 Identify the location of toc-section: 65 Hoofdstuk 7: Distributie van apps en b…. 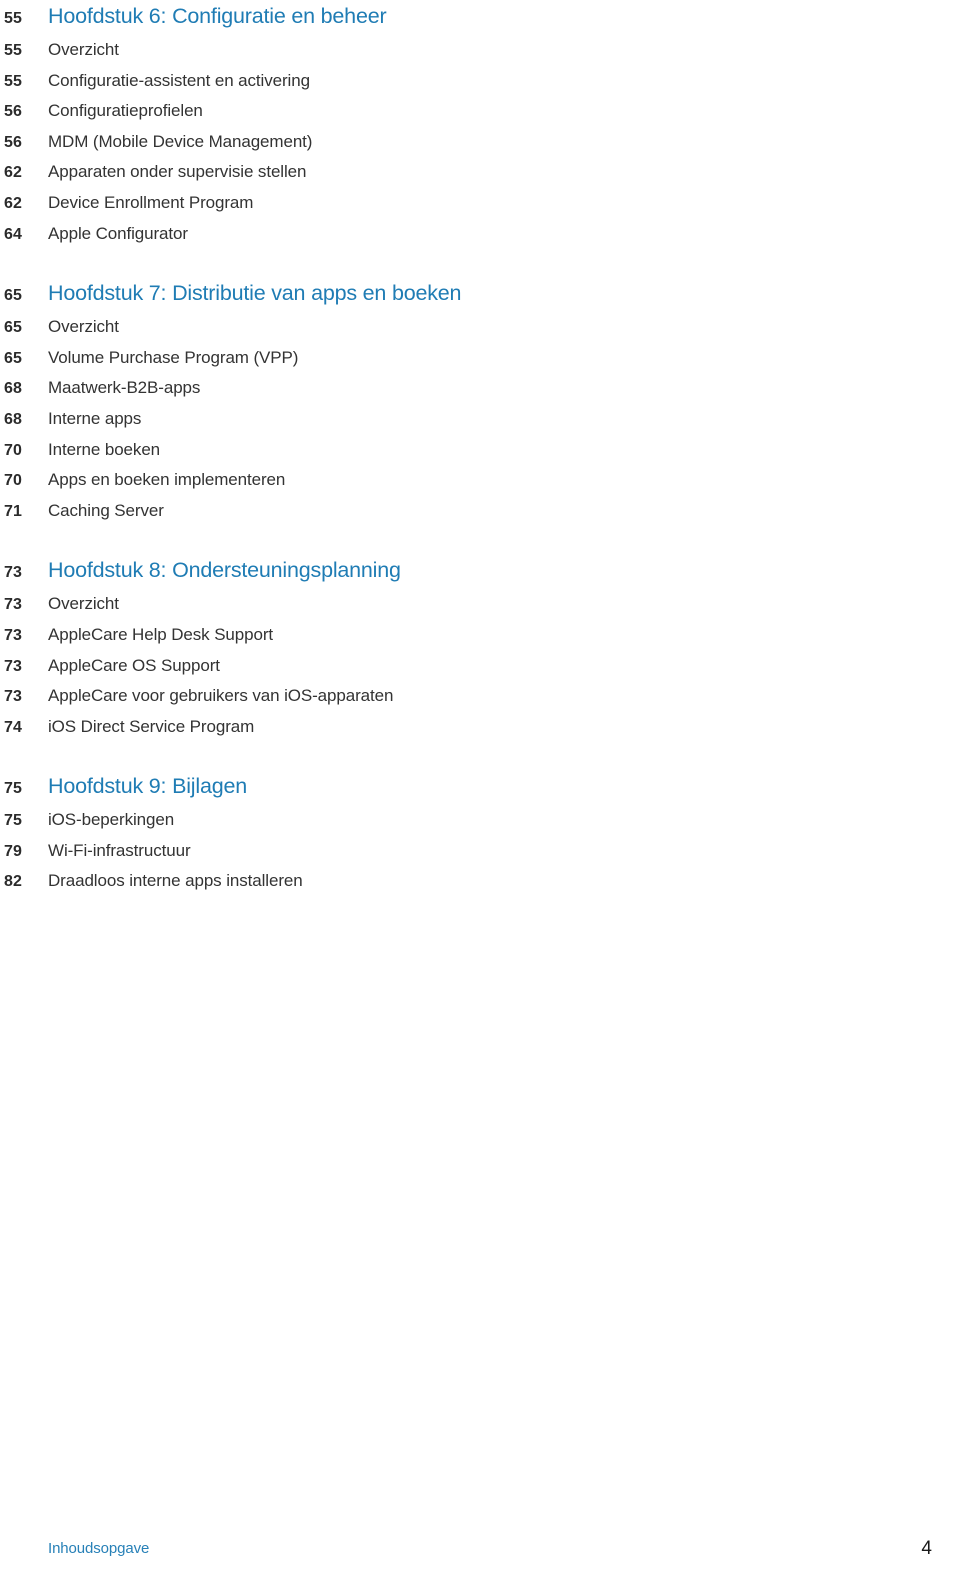
(450, 401).